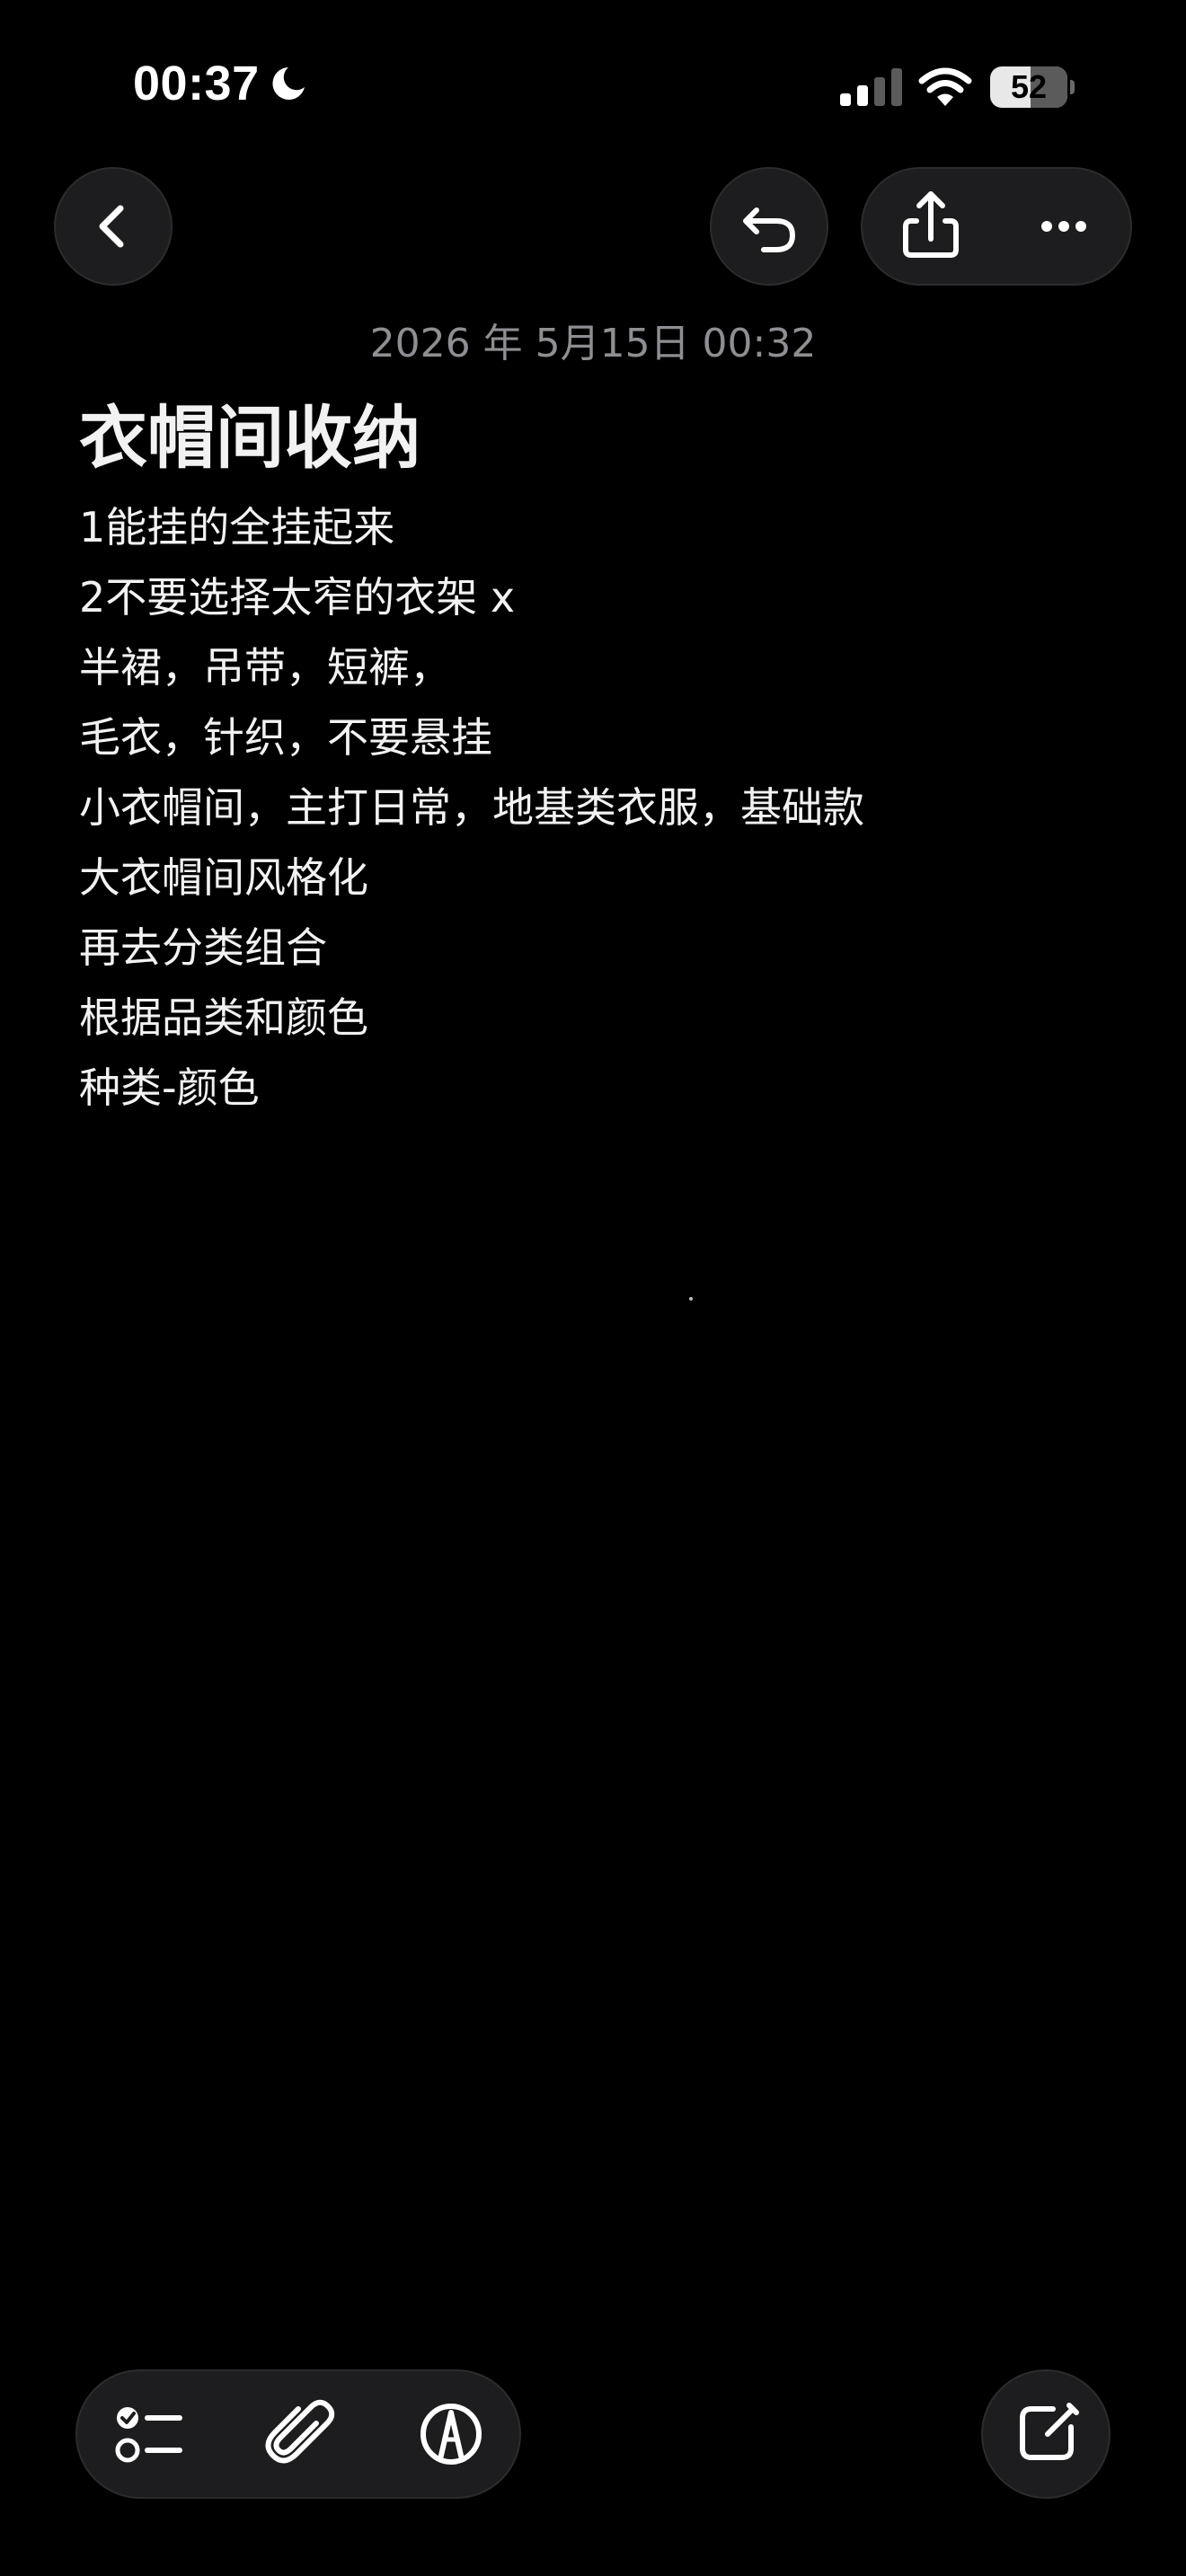 This screenshot has height=2576, width=1186. I want to click on status-time-group: 00:37, so click(220, 83).